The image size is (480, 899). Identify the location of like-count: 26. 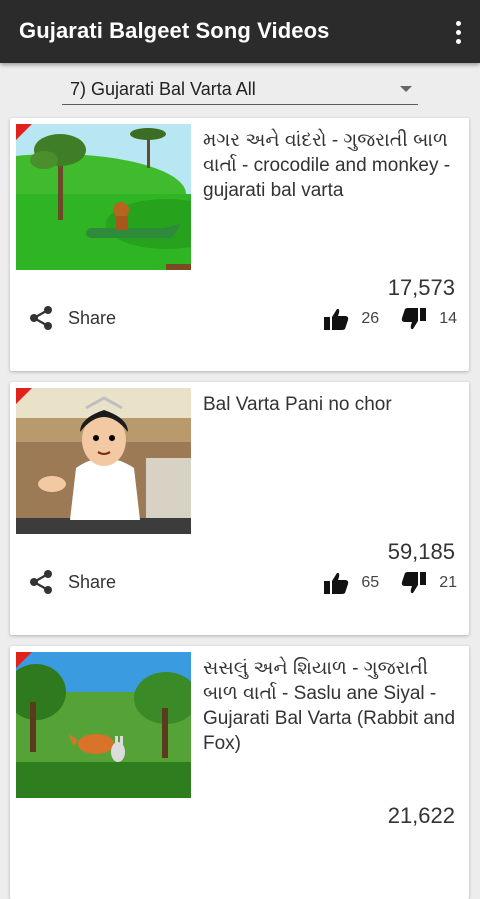
(370, 318).